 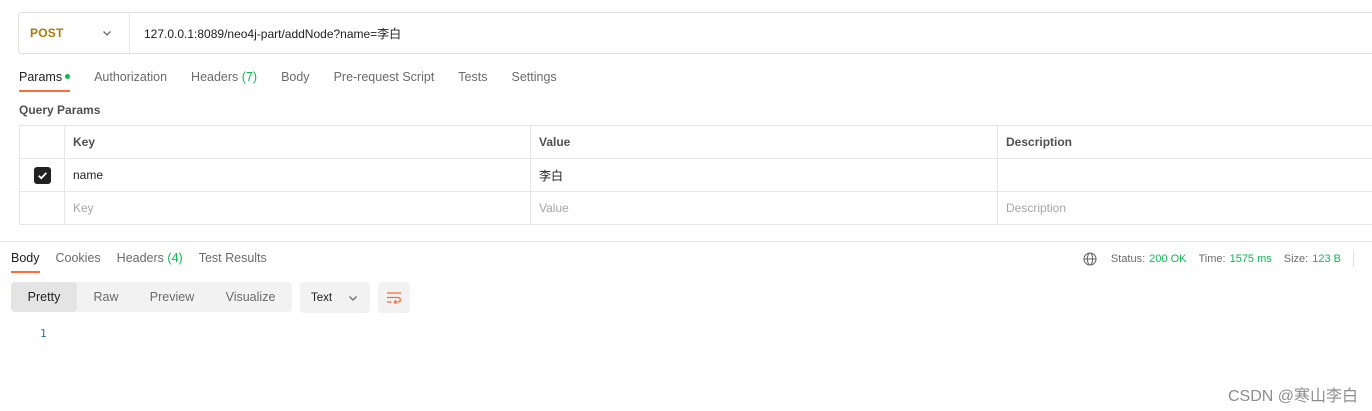 I want to click on table-header-row: Key Value Description, so click(x=695, y=142).